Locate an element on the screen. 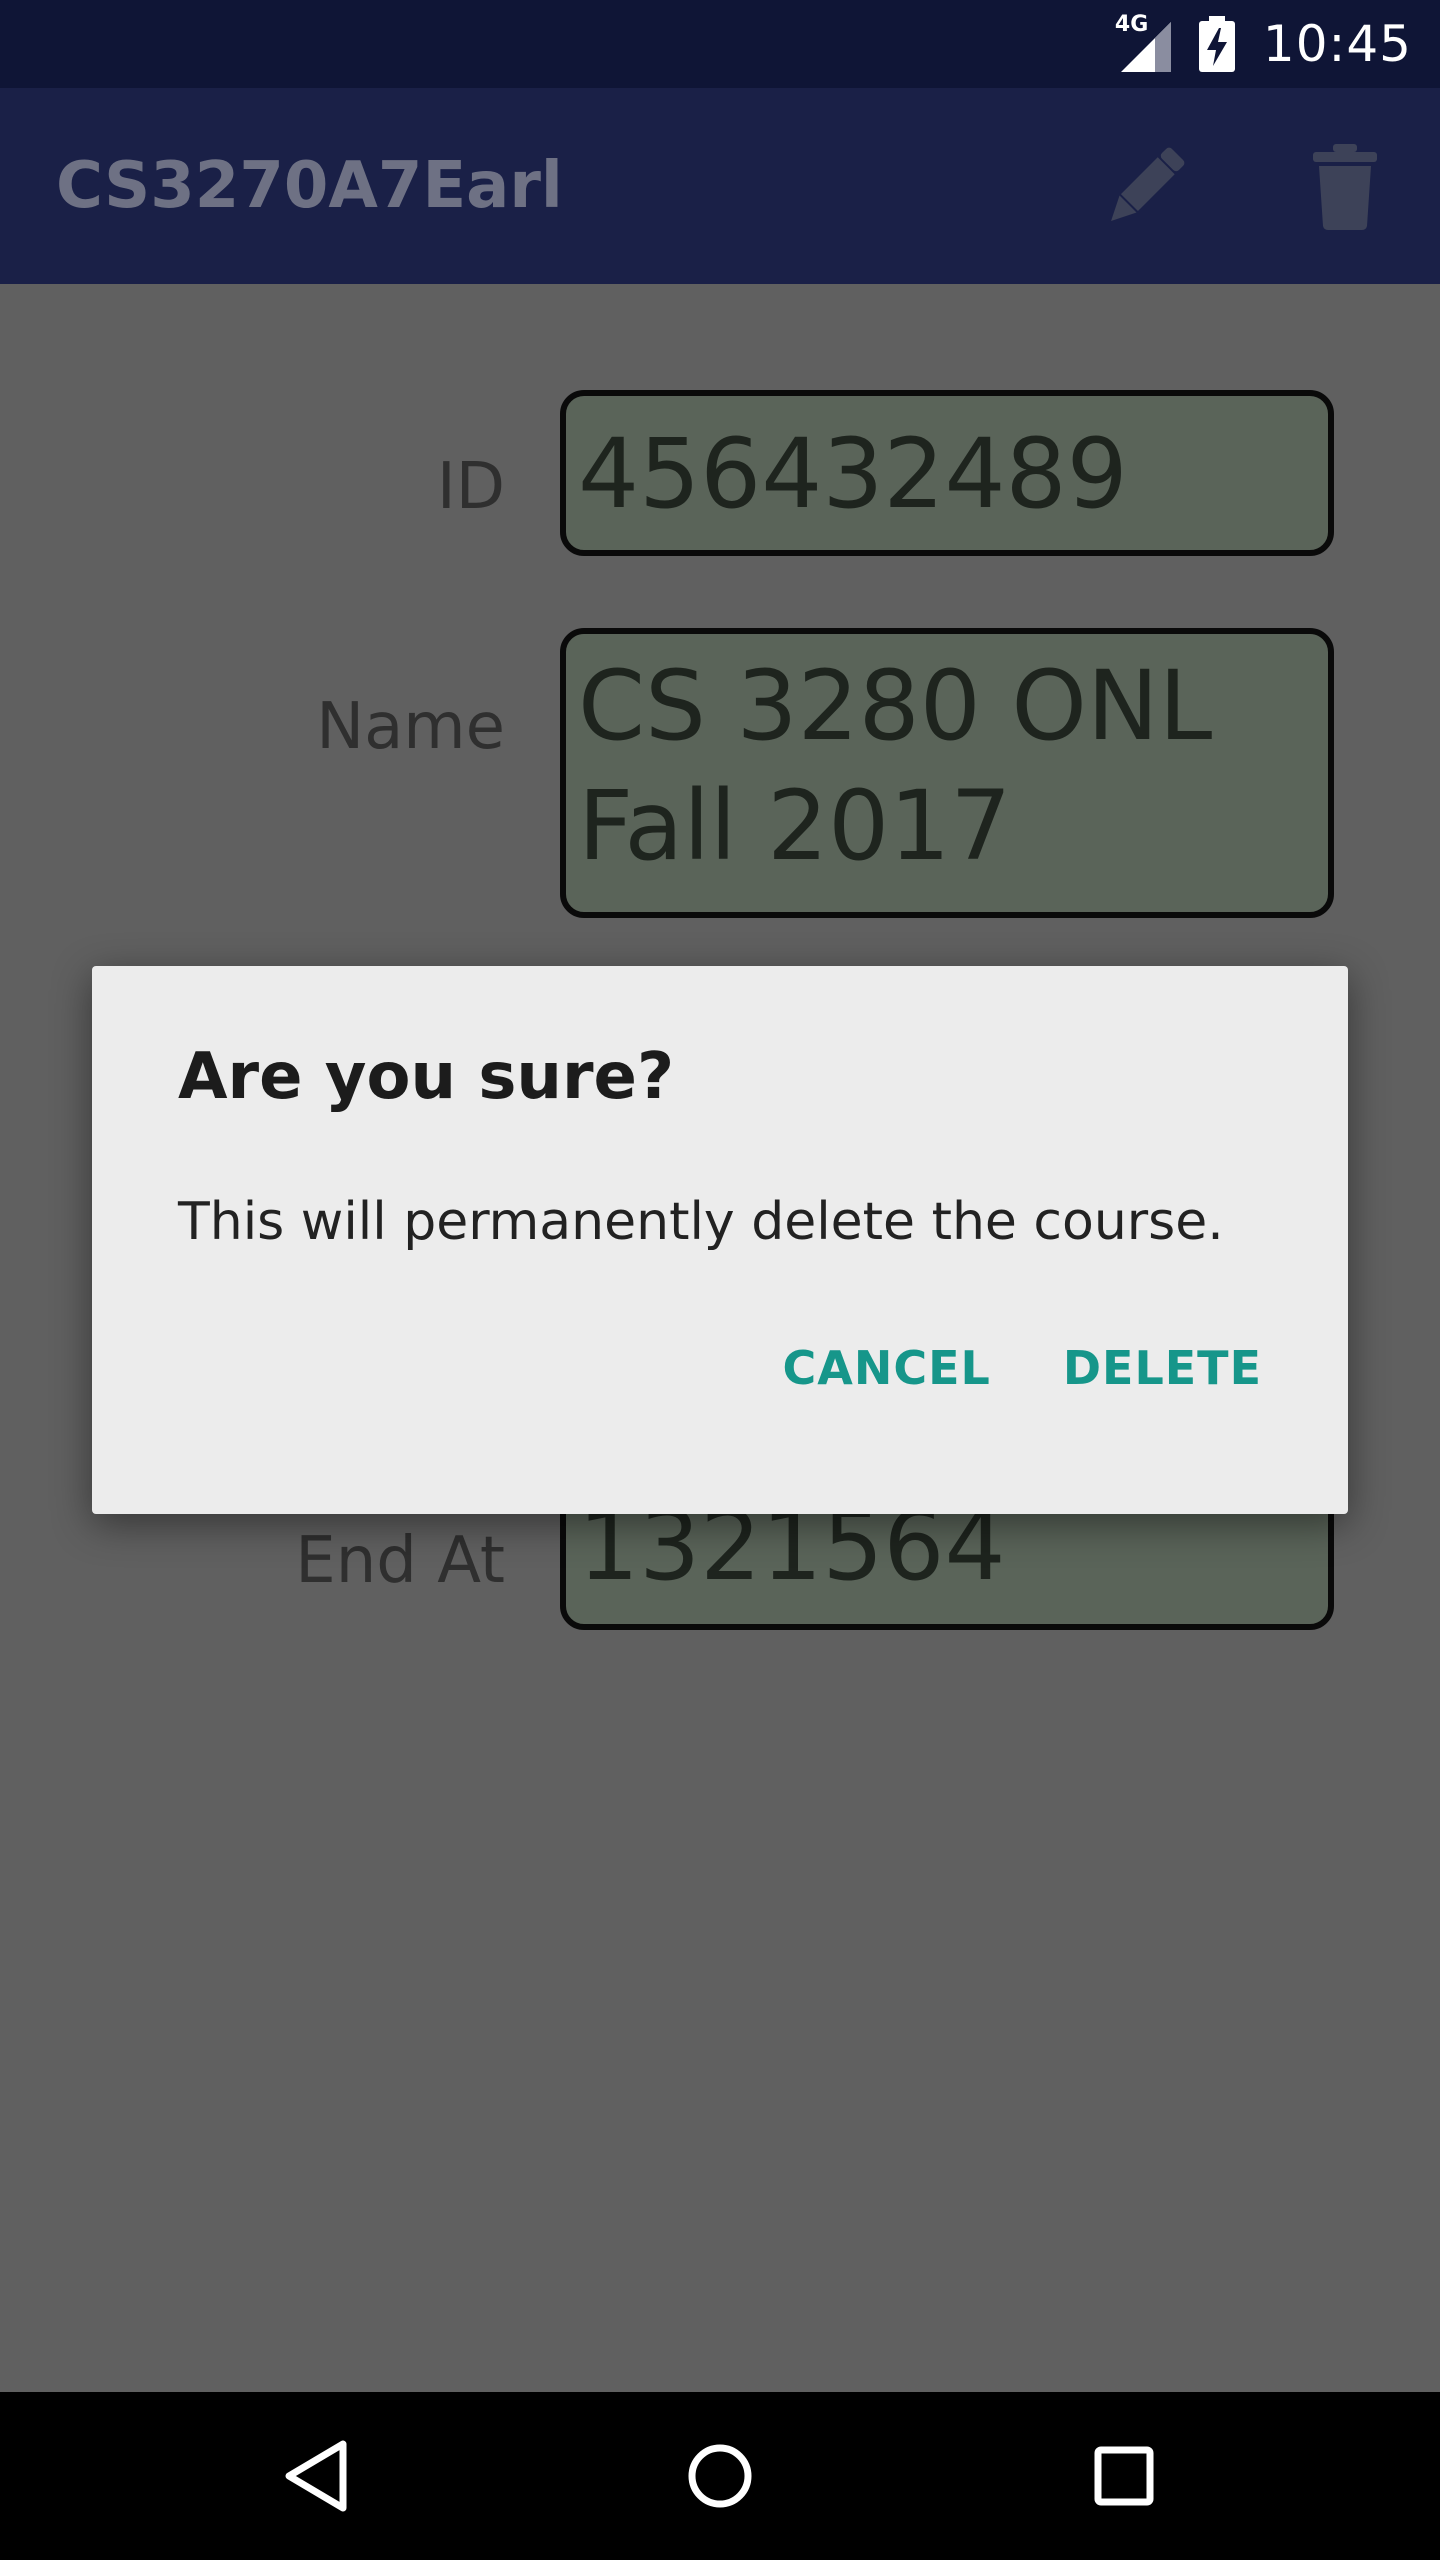 The width and height of the screenshot is (1440, 2560). delete-button is located at coordinates (1345, 187).